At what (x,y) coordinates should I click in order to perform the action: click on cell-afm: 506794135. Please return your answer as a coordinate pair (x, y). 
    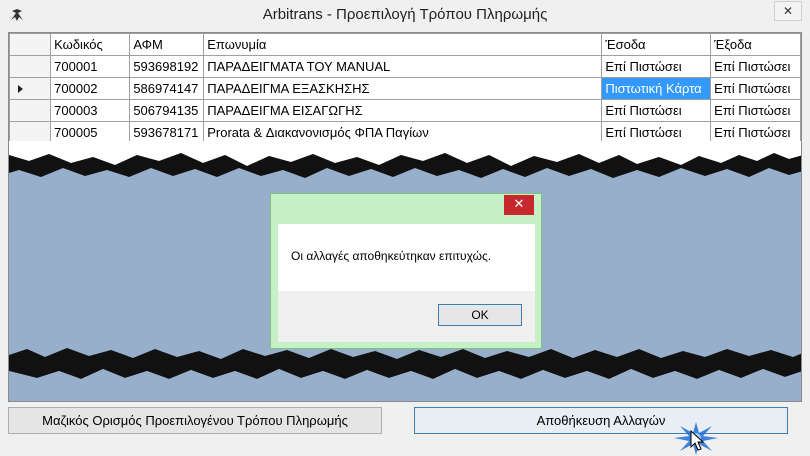
    Looking at the image, I should click on (167, 110).